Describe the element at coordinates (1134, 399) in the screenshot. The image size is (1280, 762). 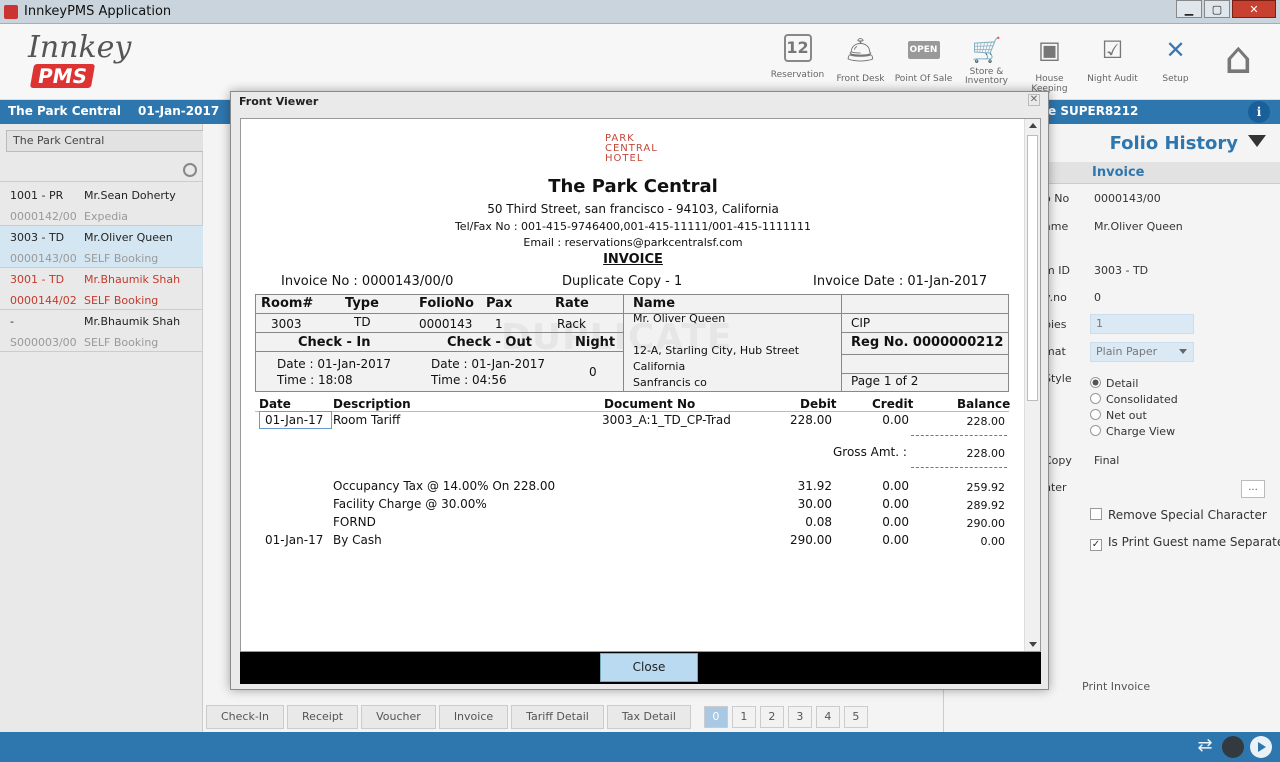
I see `style-radio-consolidated: Consolidated` at that location.